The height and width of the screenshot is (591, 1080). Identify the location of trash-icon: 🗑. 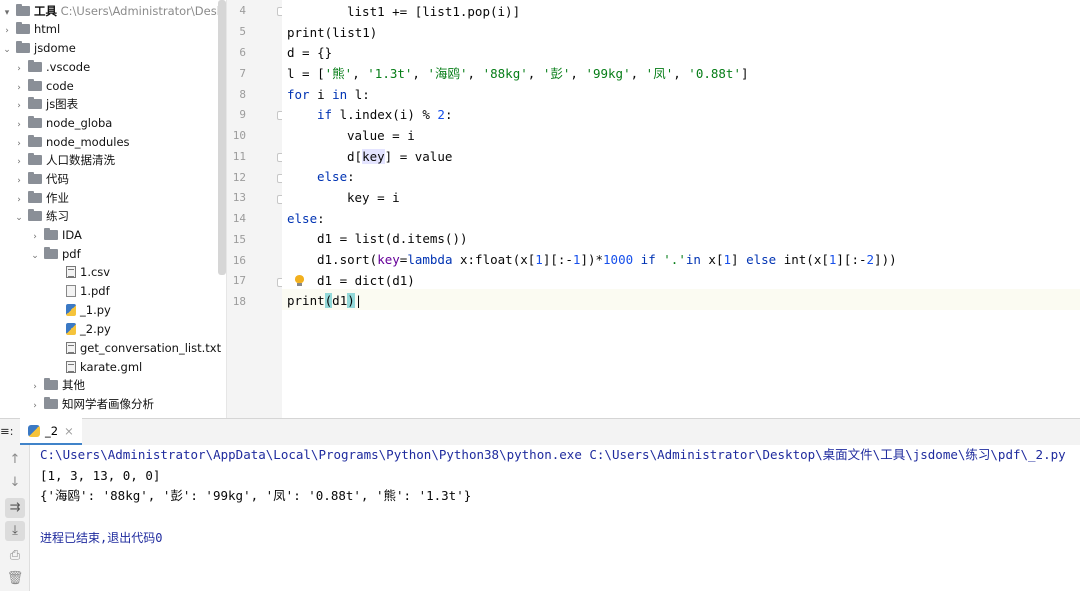
(15, 579).